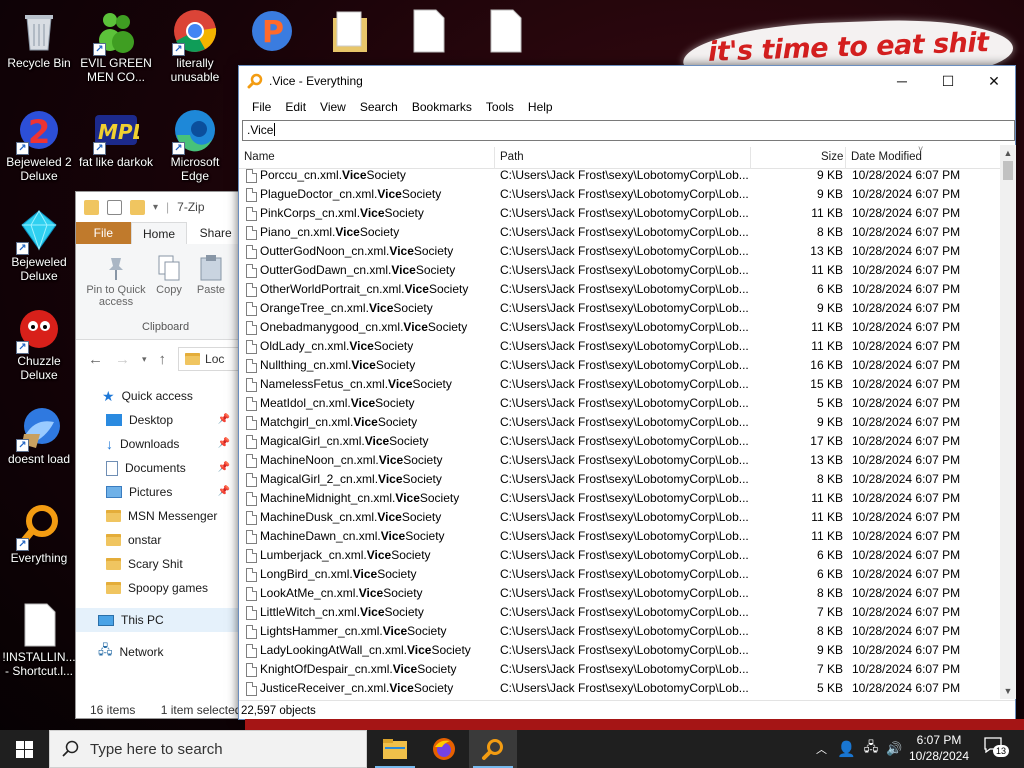 This screenshot has width=1024, height=768. I want to click on taskbar-everything, so click(493, 749).